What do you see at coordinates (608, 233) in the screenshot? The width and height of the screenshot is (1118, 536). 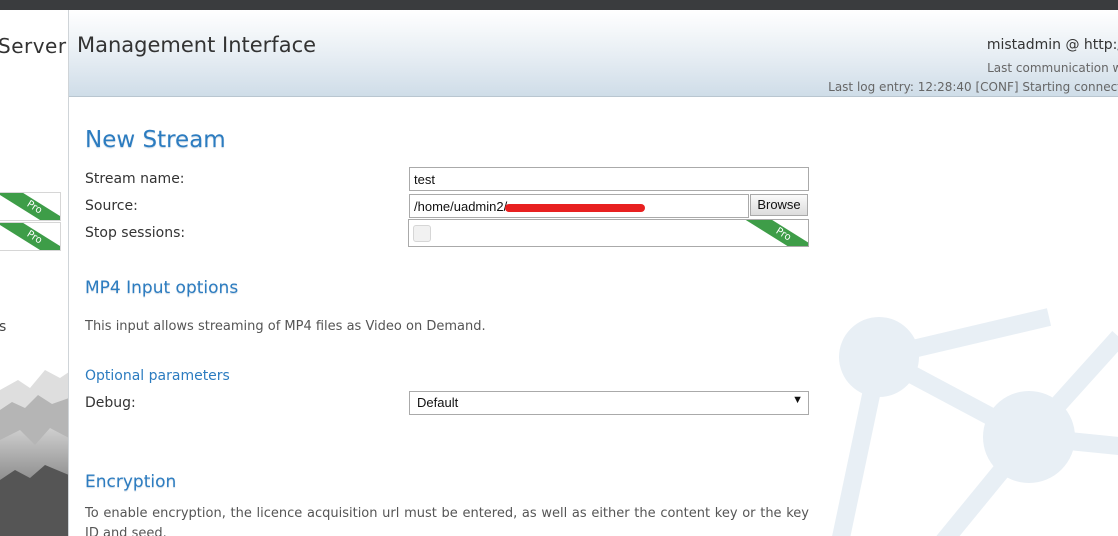 I see `stop-sessions-field: Pro` at bounding box center [608, 233].